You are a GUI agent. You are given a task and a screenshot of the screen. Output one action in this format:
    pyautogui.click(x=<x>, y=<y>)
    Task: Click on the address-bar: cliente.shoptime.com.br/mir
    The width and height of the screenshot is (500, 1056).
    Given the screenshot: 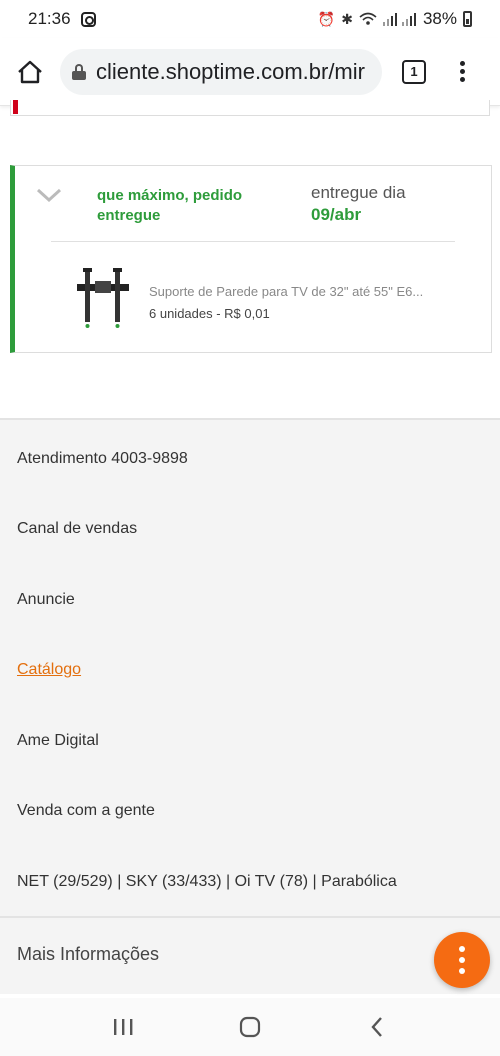 What is the action you would take?
    pyautogui.click(x=221, y=71)
    